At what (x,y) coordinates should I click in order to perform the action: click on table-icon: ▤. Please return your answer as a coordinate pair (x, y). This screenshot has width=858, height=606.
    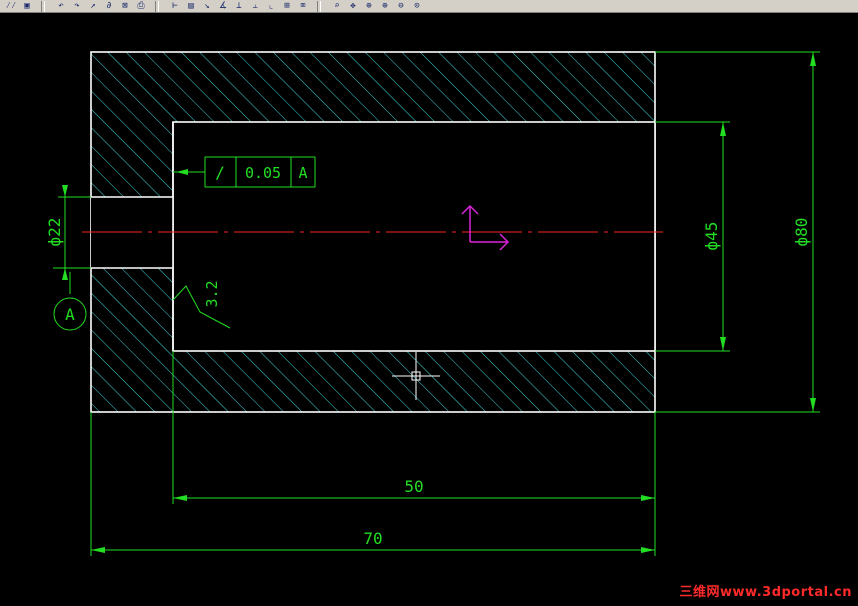
    Looking at the image, I should click on (191, 6).